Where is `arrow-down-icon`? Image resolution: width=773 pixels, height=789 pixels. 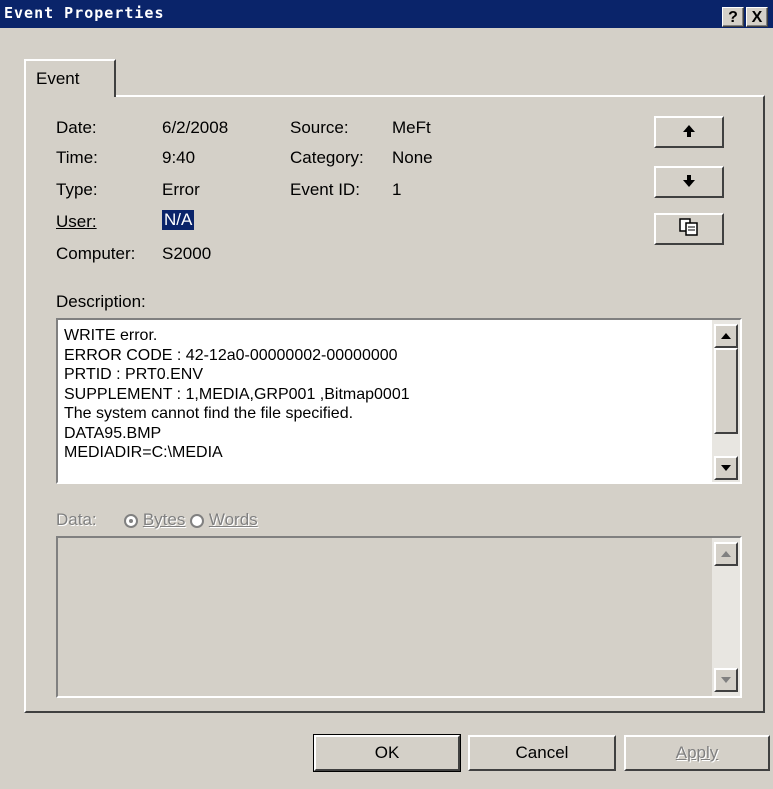 arrow-down-icon is located at coordinates (689, 182).